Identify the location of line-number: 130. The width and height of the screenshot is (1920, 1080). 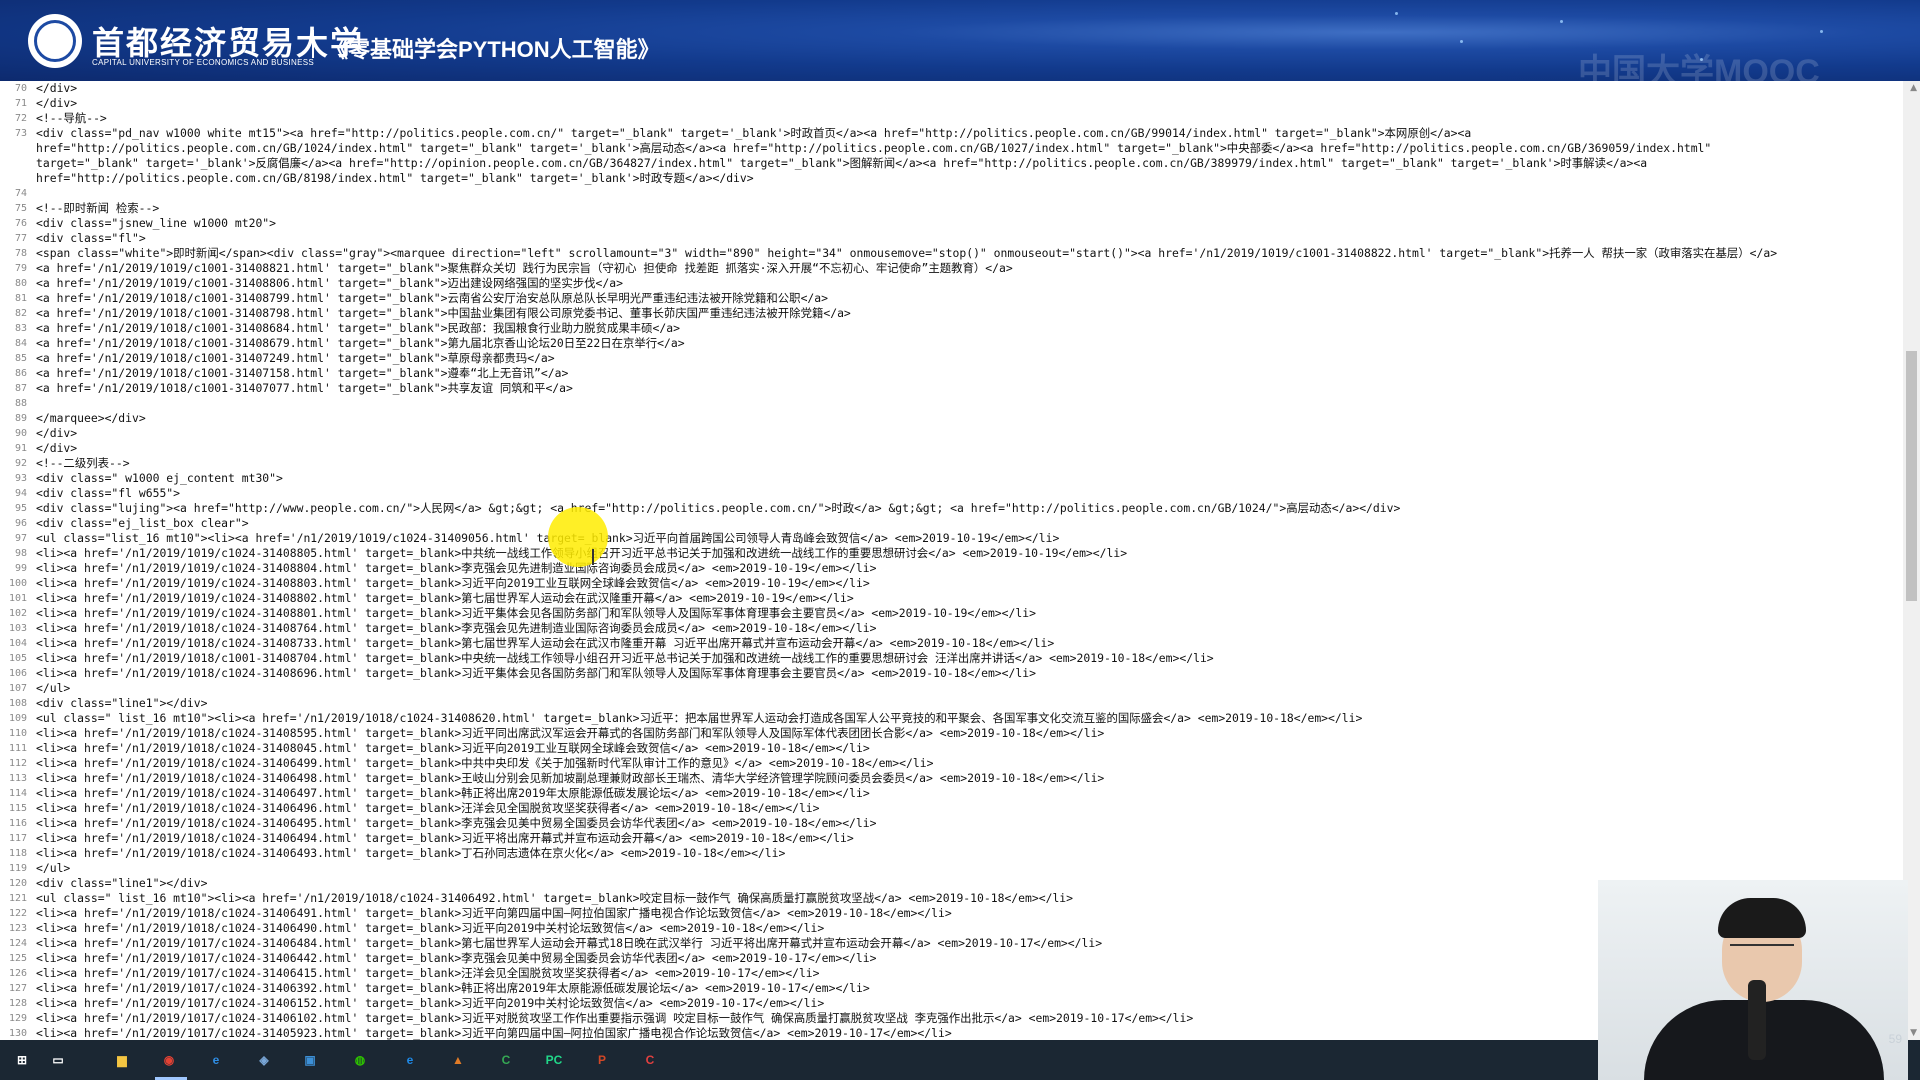
(17, 1033).